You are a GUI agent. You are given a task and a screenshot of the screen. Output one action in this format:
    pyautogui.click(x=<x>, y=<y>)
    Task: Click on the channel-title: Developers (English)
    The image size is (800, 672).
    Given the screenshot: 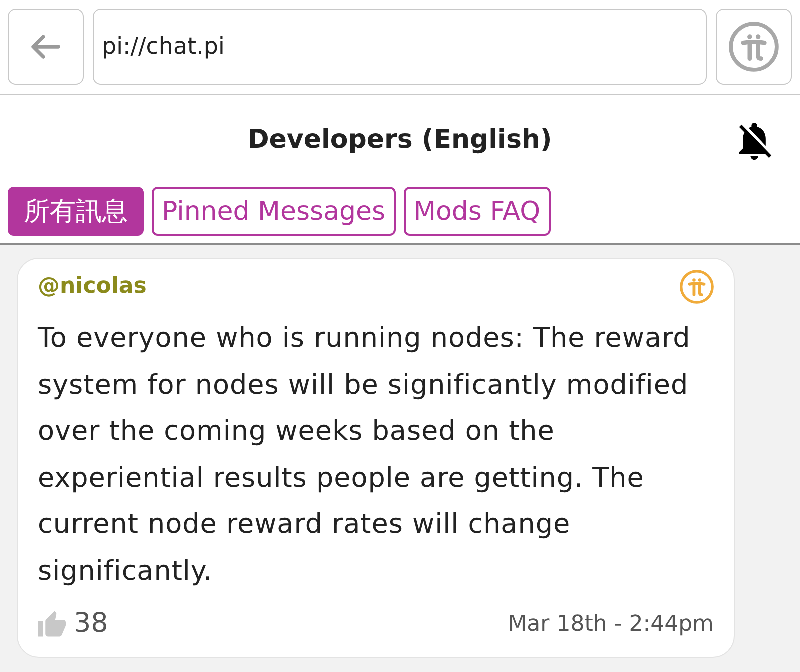 What is the action you would take?
    pyautogui.click(x=400, y=141)
    